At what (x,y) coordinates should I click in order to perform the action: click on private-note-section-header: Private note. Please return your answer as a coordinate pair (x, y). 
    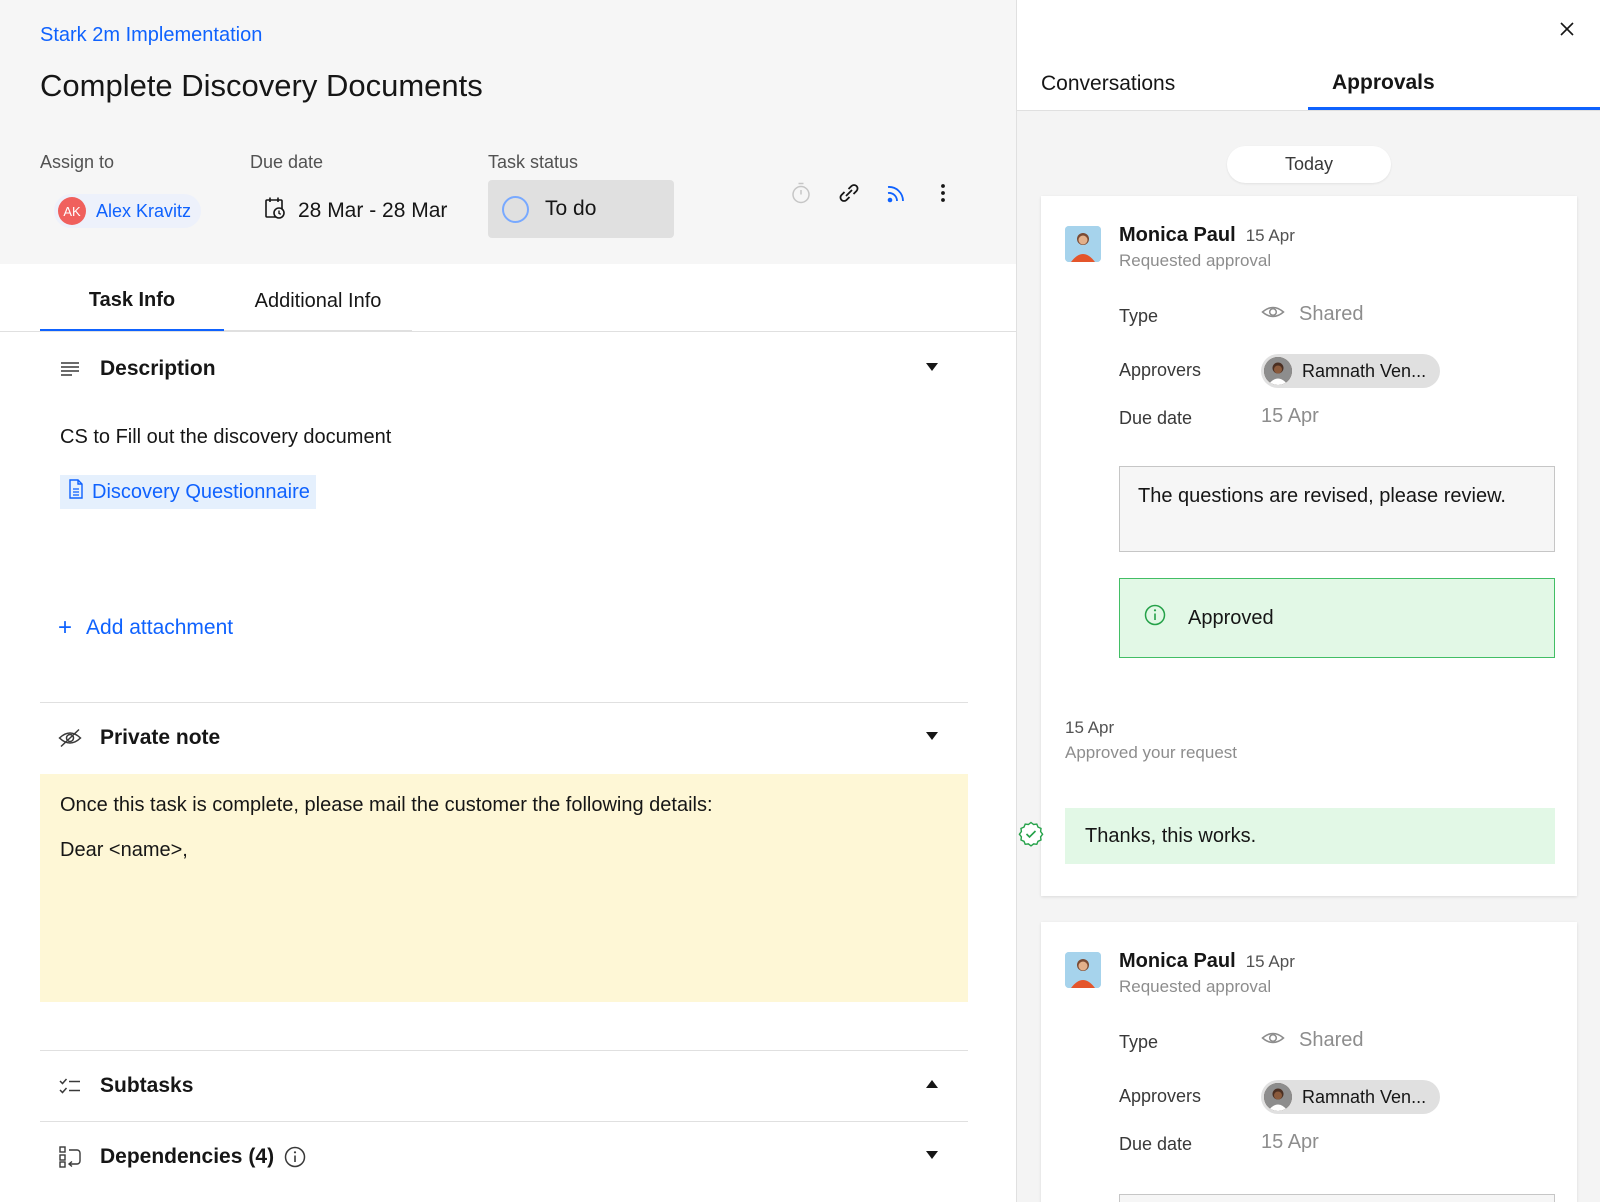
    Looking at the image, I should click on (504, 738).